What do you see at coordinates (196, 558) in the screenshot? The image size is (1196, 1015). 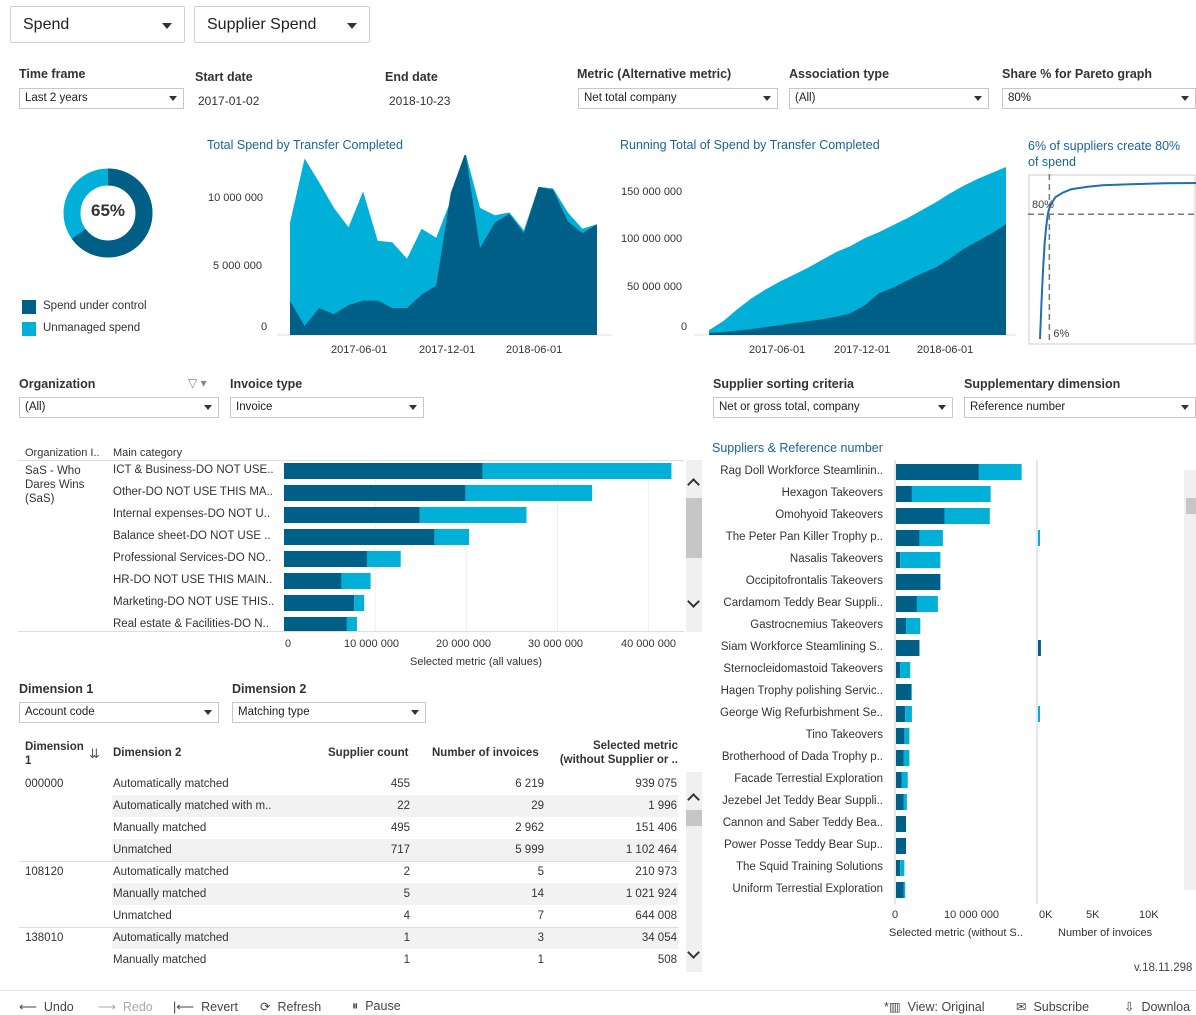 I see `category-label: Professional Services-DO NO..` at bounding box center [196, 558].